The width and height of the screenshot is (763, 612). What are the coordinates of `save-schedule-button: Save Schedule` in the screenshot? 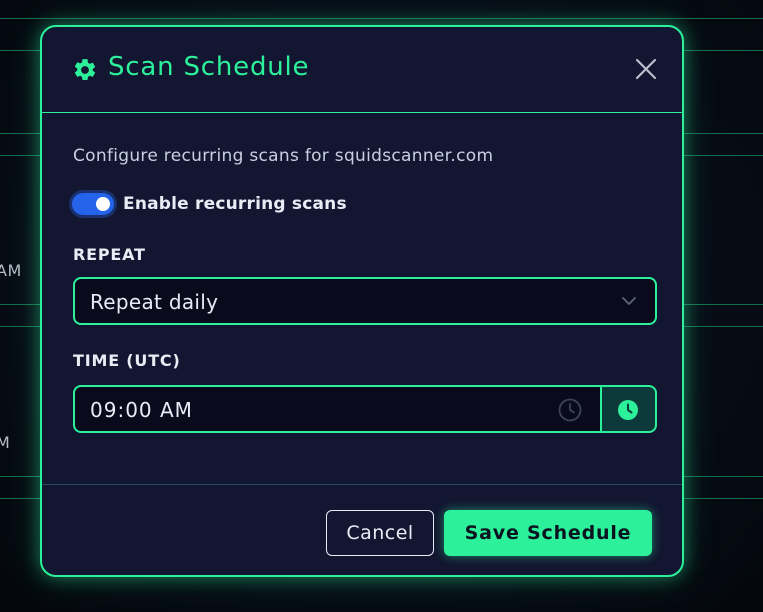 It's located at (548, 533).